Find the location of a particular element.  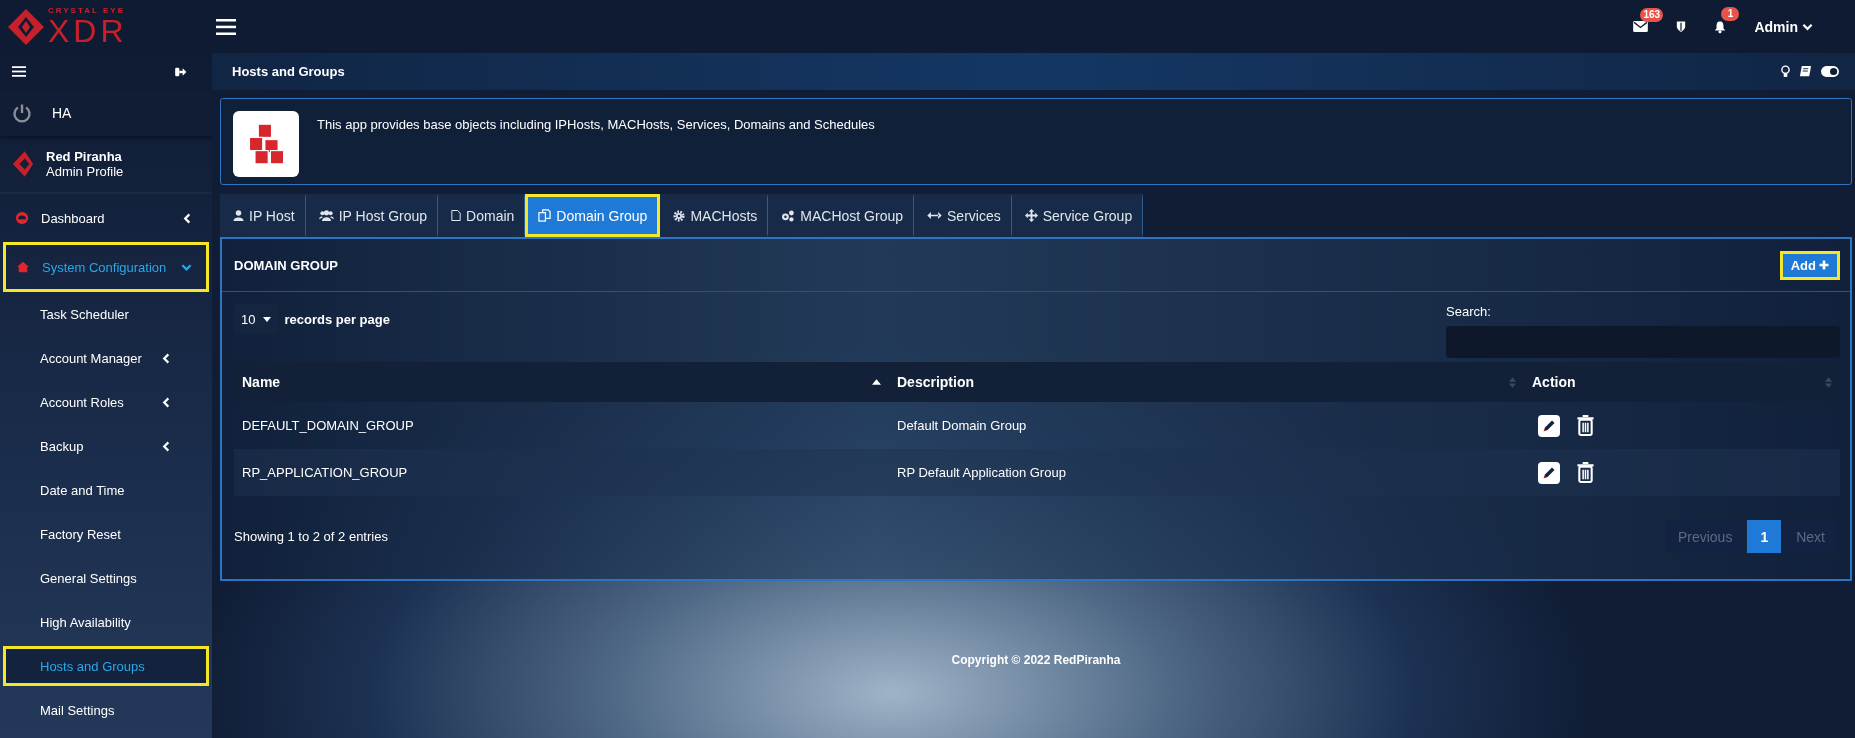

copyright-text: Copyright © 2022 RedPiranha is located at coordinates (1036, 659).